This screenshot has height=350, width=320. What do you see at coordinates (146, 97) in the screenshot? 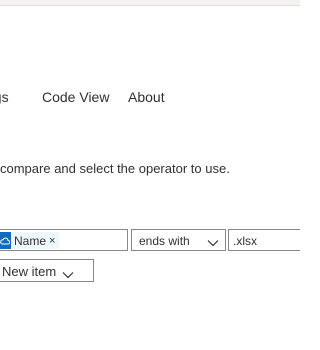
I see `tab-about: About` at bounding box center [146, 97].